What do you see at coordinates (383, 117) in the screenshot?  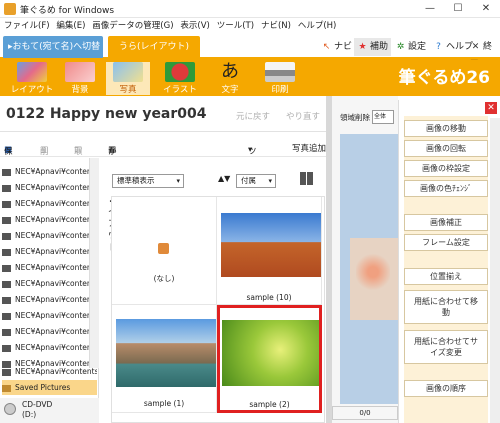 I see `zoom-select: 全体` at bounding box center [383, 117].